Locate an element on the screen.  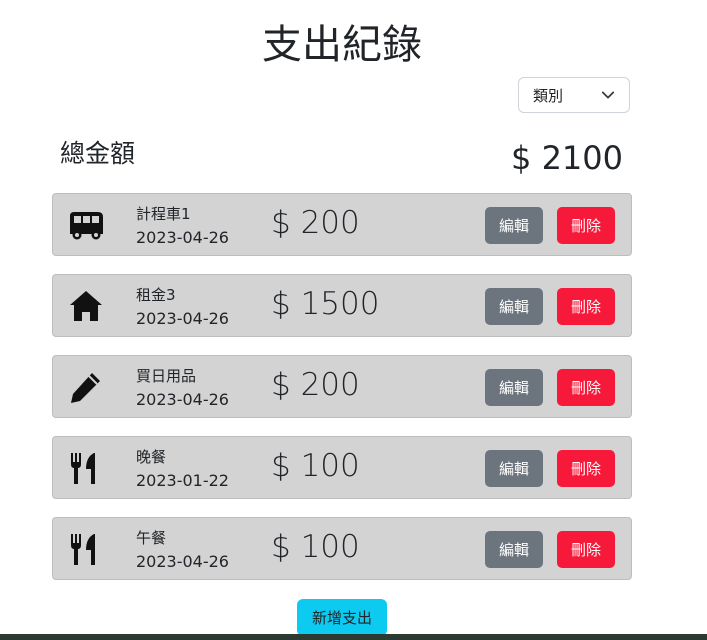
total-label: 總金額 is located at coordinates (98, 153).